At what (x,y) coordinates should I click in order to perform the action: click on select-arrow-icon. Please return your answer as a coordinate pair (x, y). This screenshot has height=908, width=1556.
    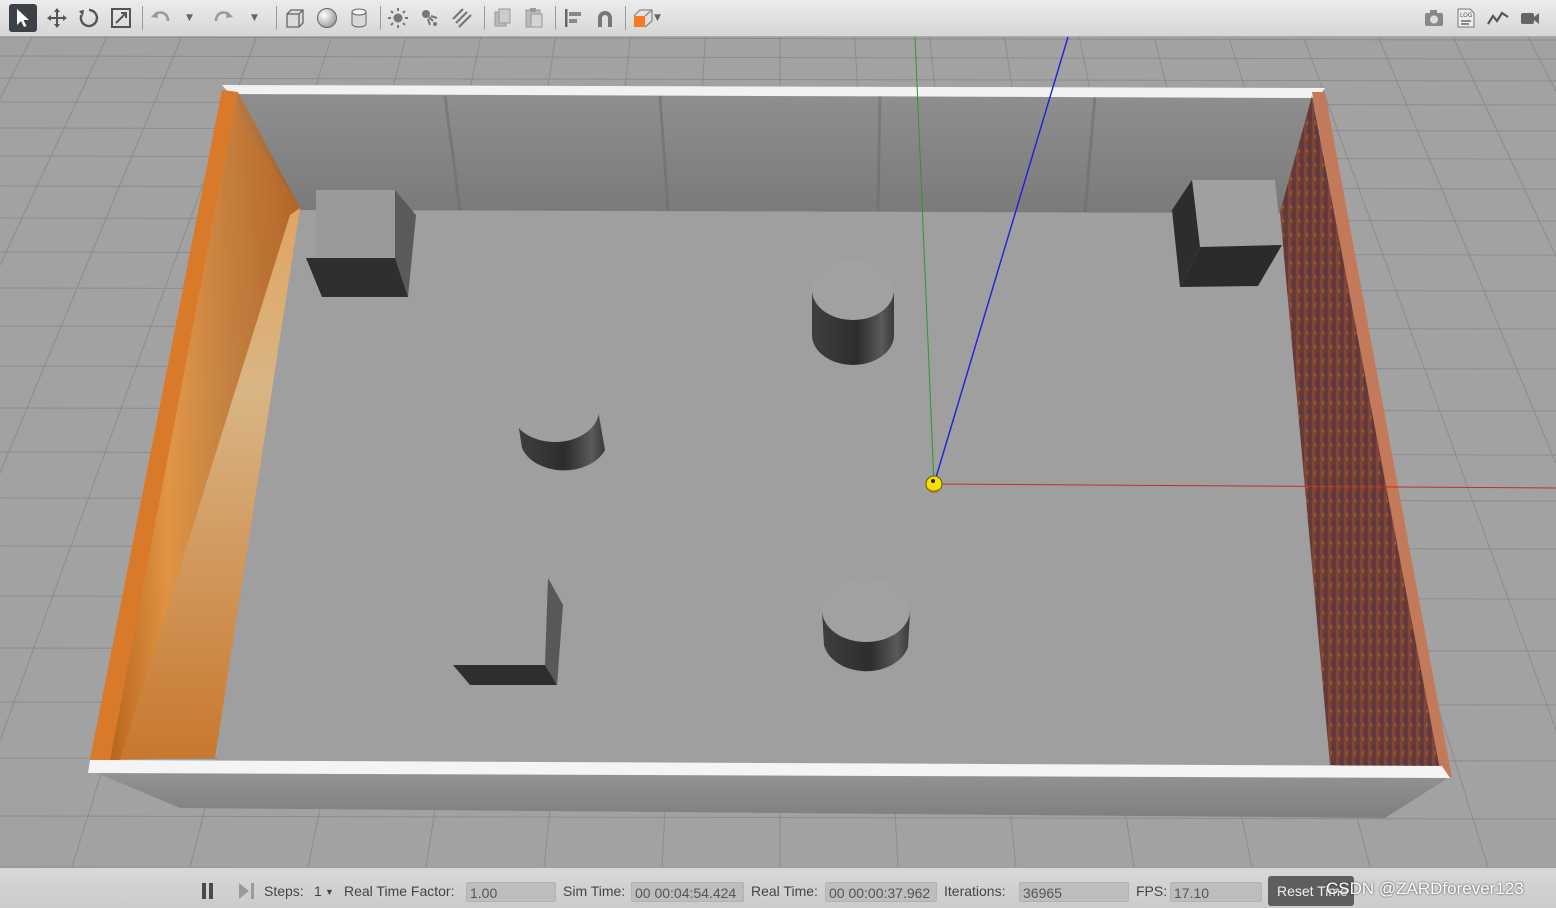
    Looking at the image, I should click on (23, 18).